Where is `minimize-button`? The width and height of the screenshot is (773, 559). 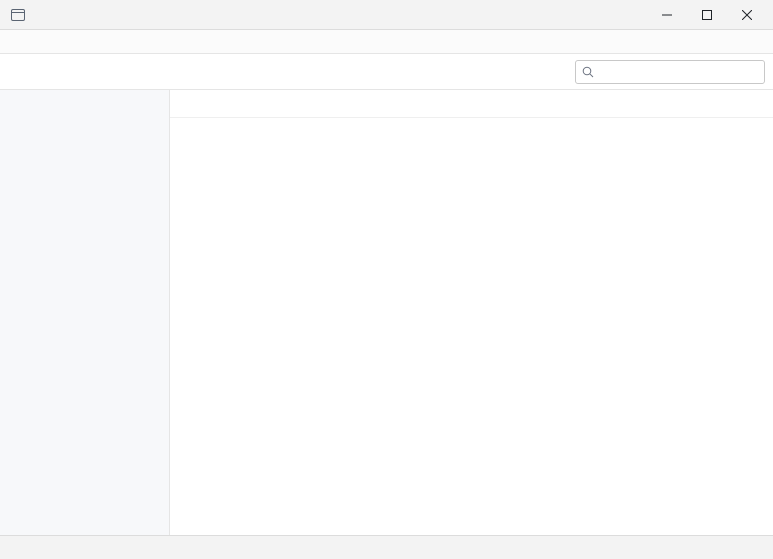
minimize-button is located at coordinates (667, 15).